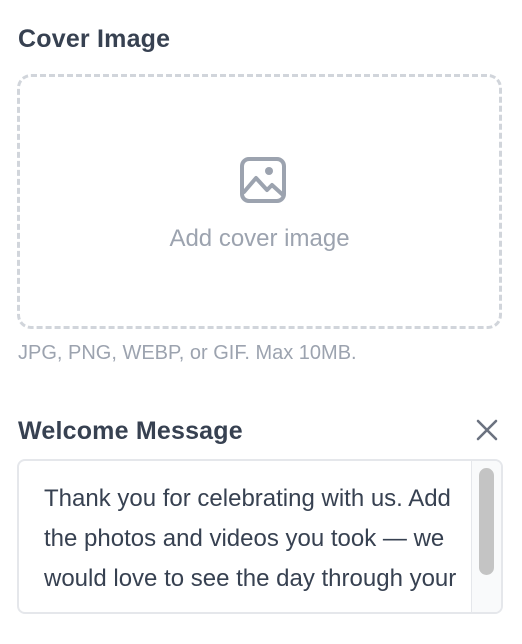  Describe the element at coordinates (130, 431) in the screenshot. I see `welcome-message-label: Welcome Message` at that location.